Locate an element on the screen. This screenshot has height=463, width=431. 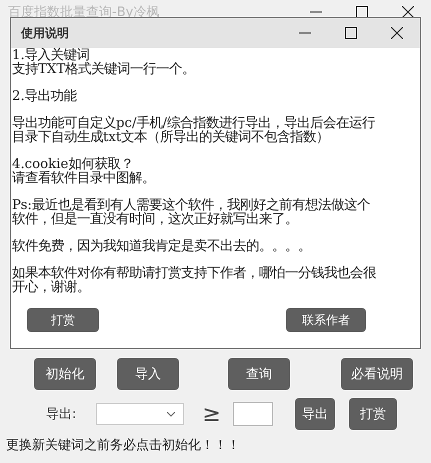
comparison-symbol: ≥ is located at coordinates (211, 414).